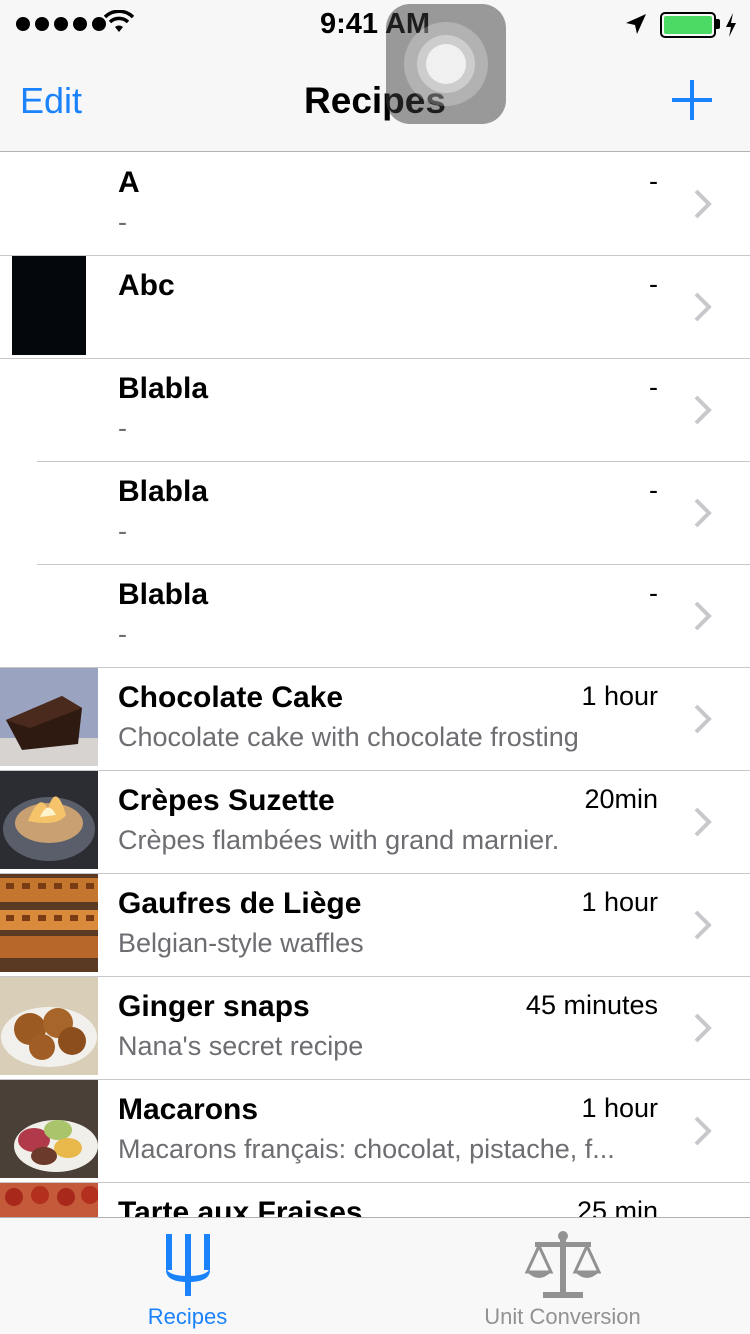 This screenshot has height=1334, width=750. What do you see at coordinates (563, 1264) in the screenshot?
I see `scale-icon` at bounding box center [563, 1264].